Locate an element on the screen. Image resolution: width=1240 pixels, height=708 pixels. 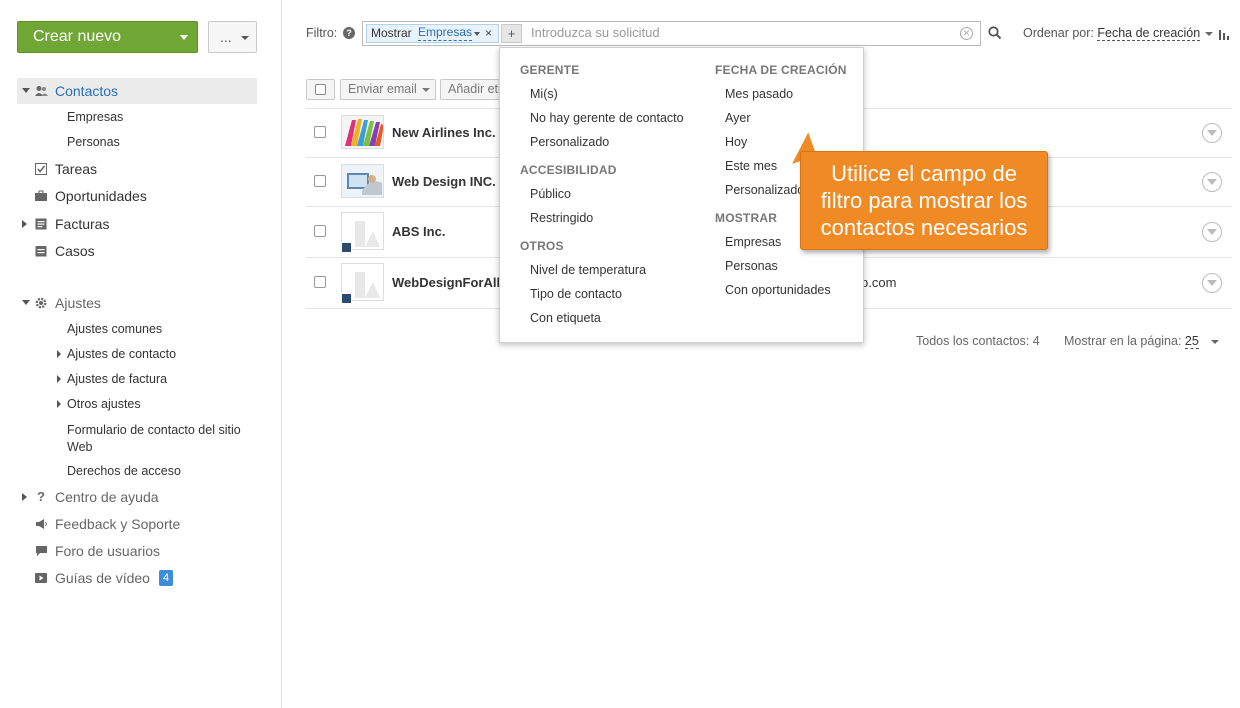
question-icon: ? is located at coordinates (41, 496).